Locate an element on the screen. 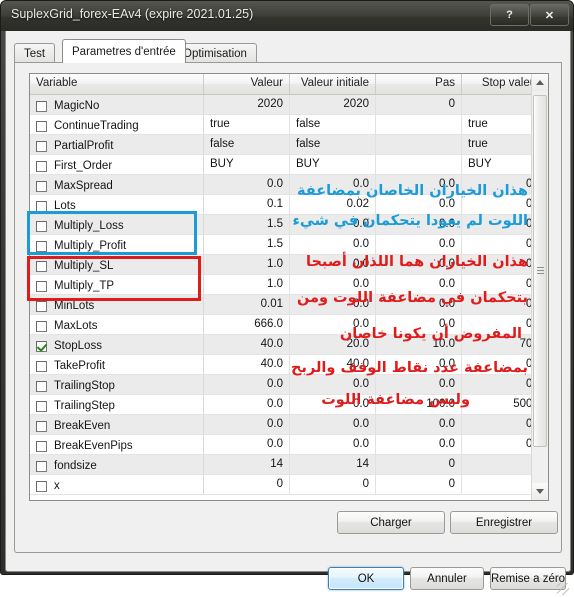 The height and width of the screenshot is (597, 574). initial-value-cell: 0.02 is located at coordinates (333, 204).